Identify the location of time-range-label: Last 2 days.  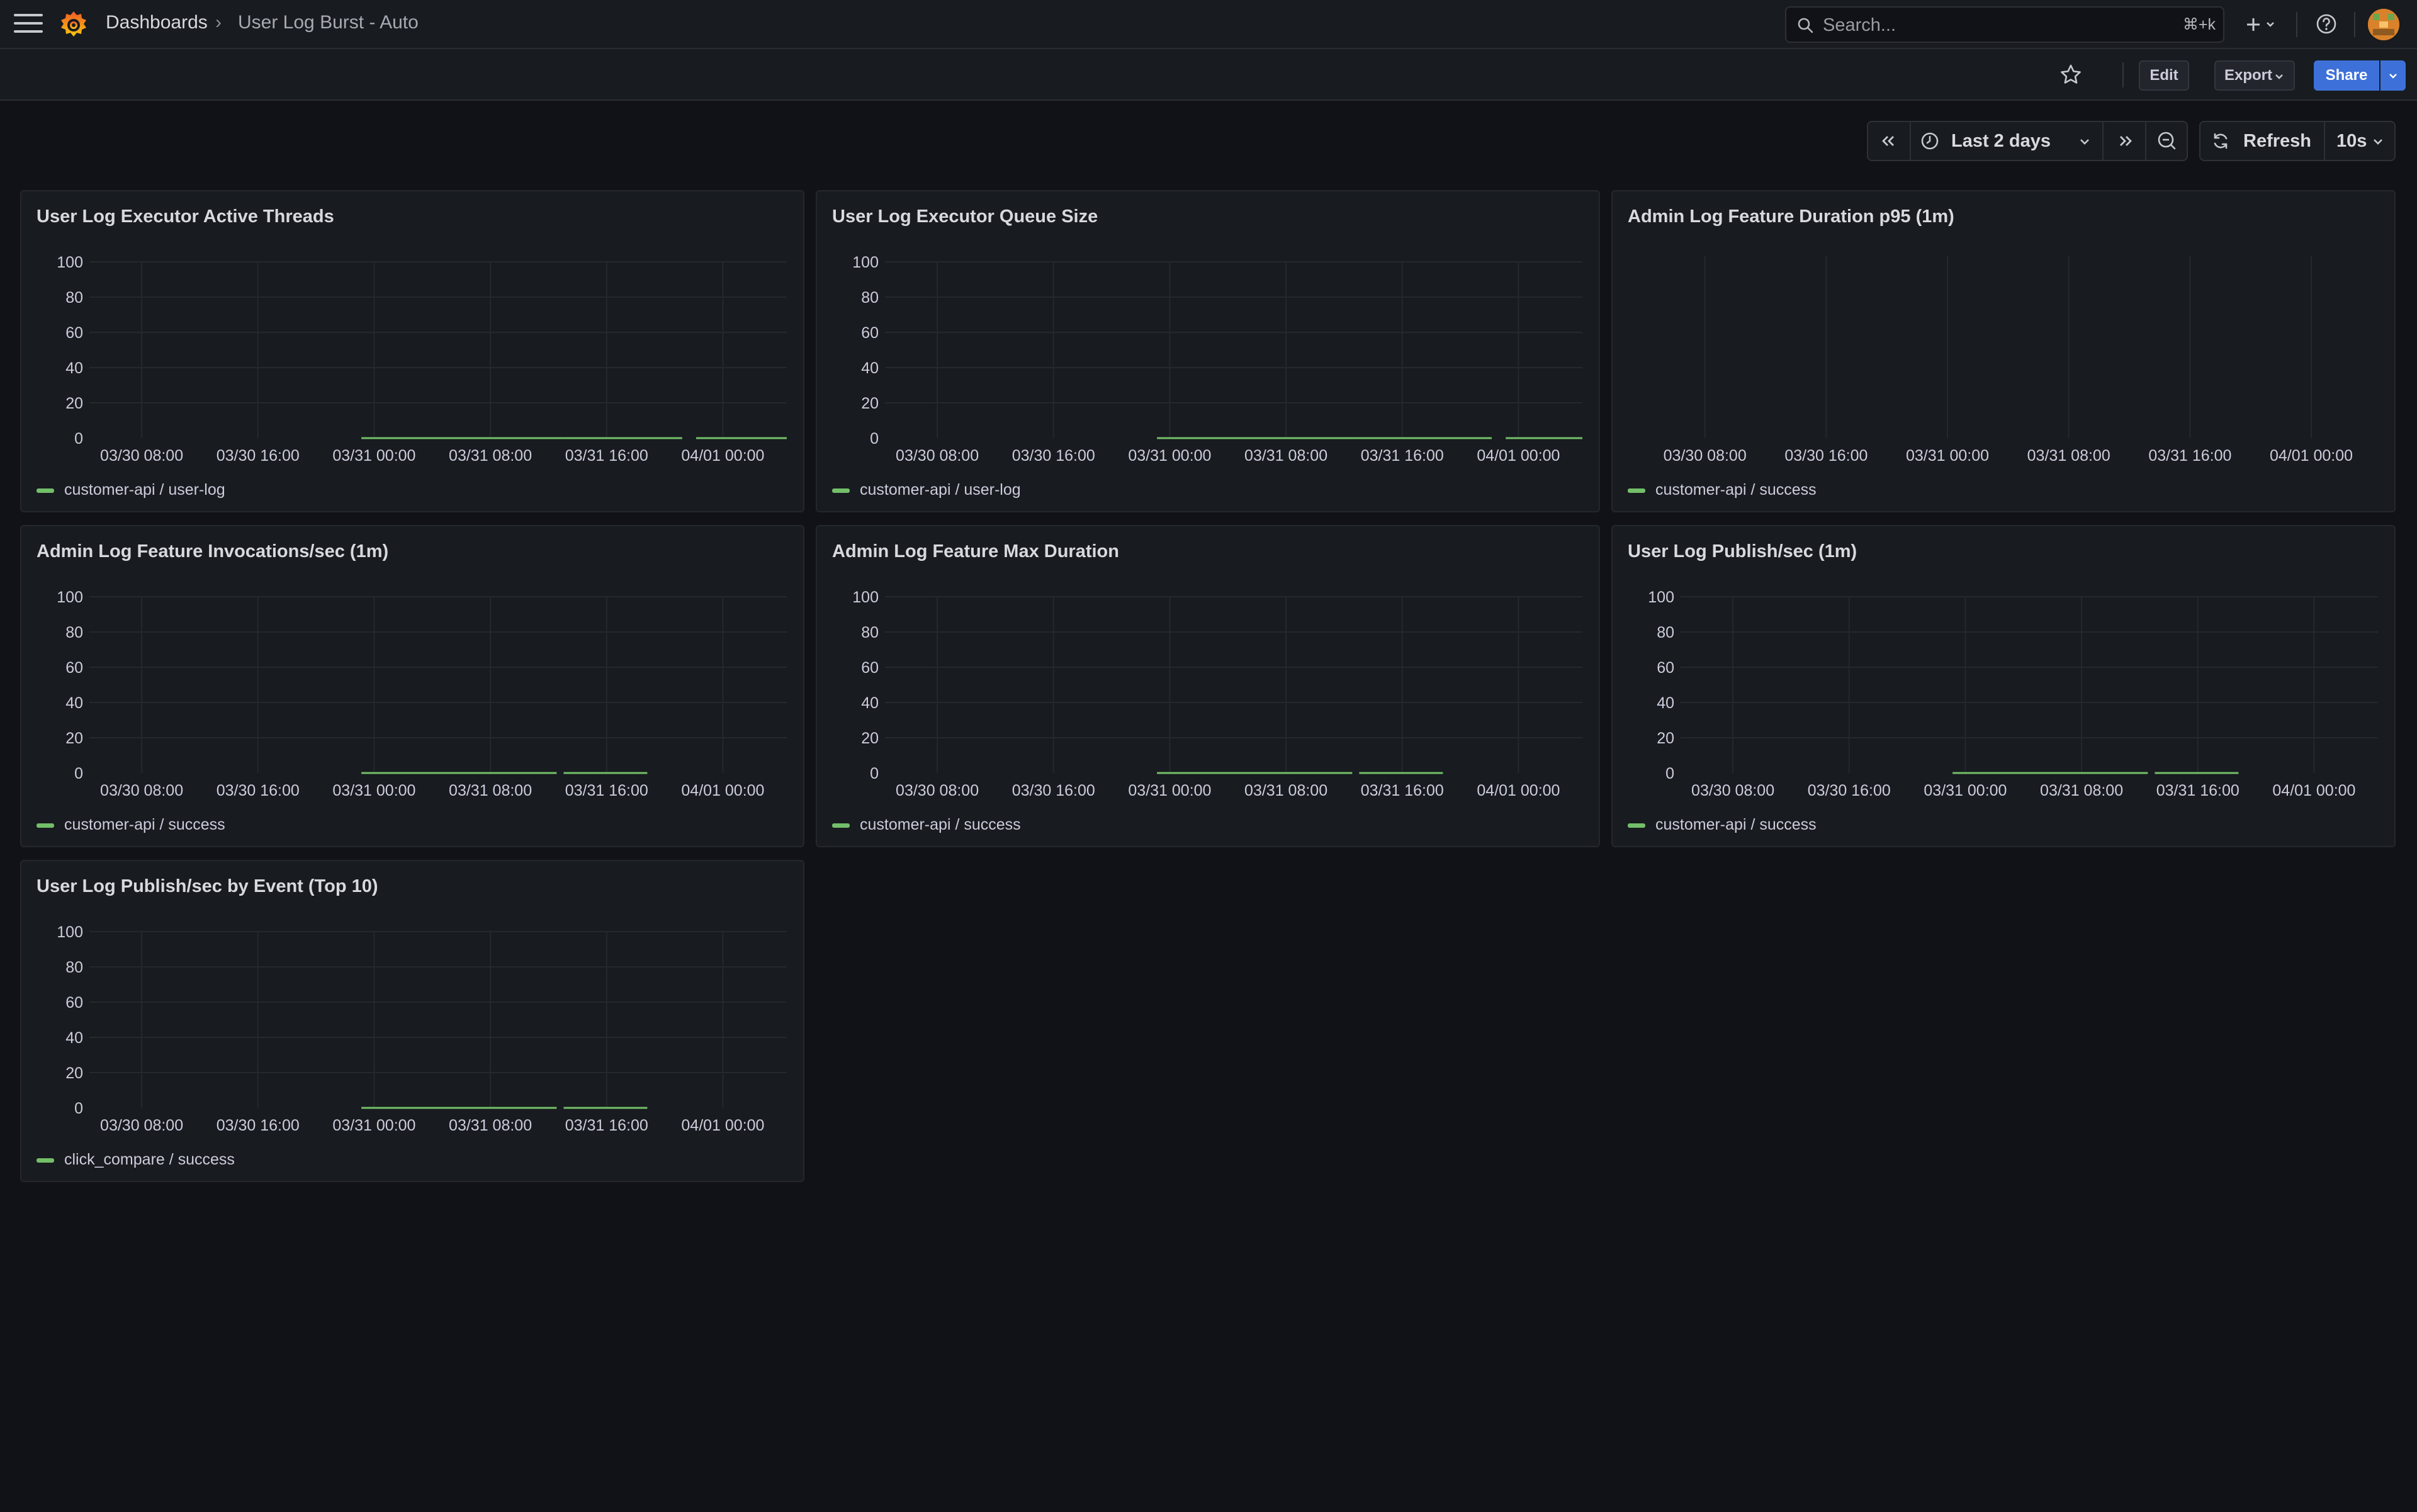
(2001, 141).